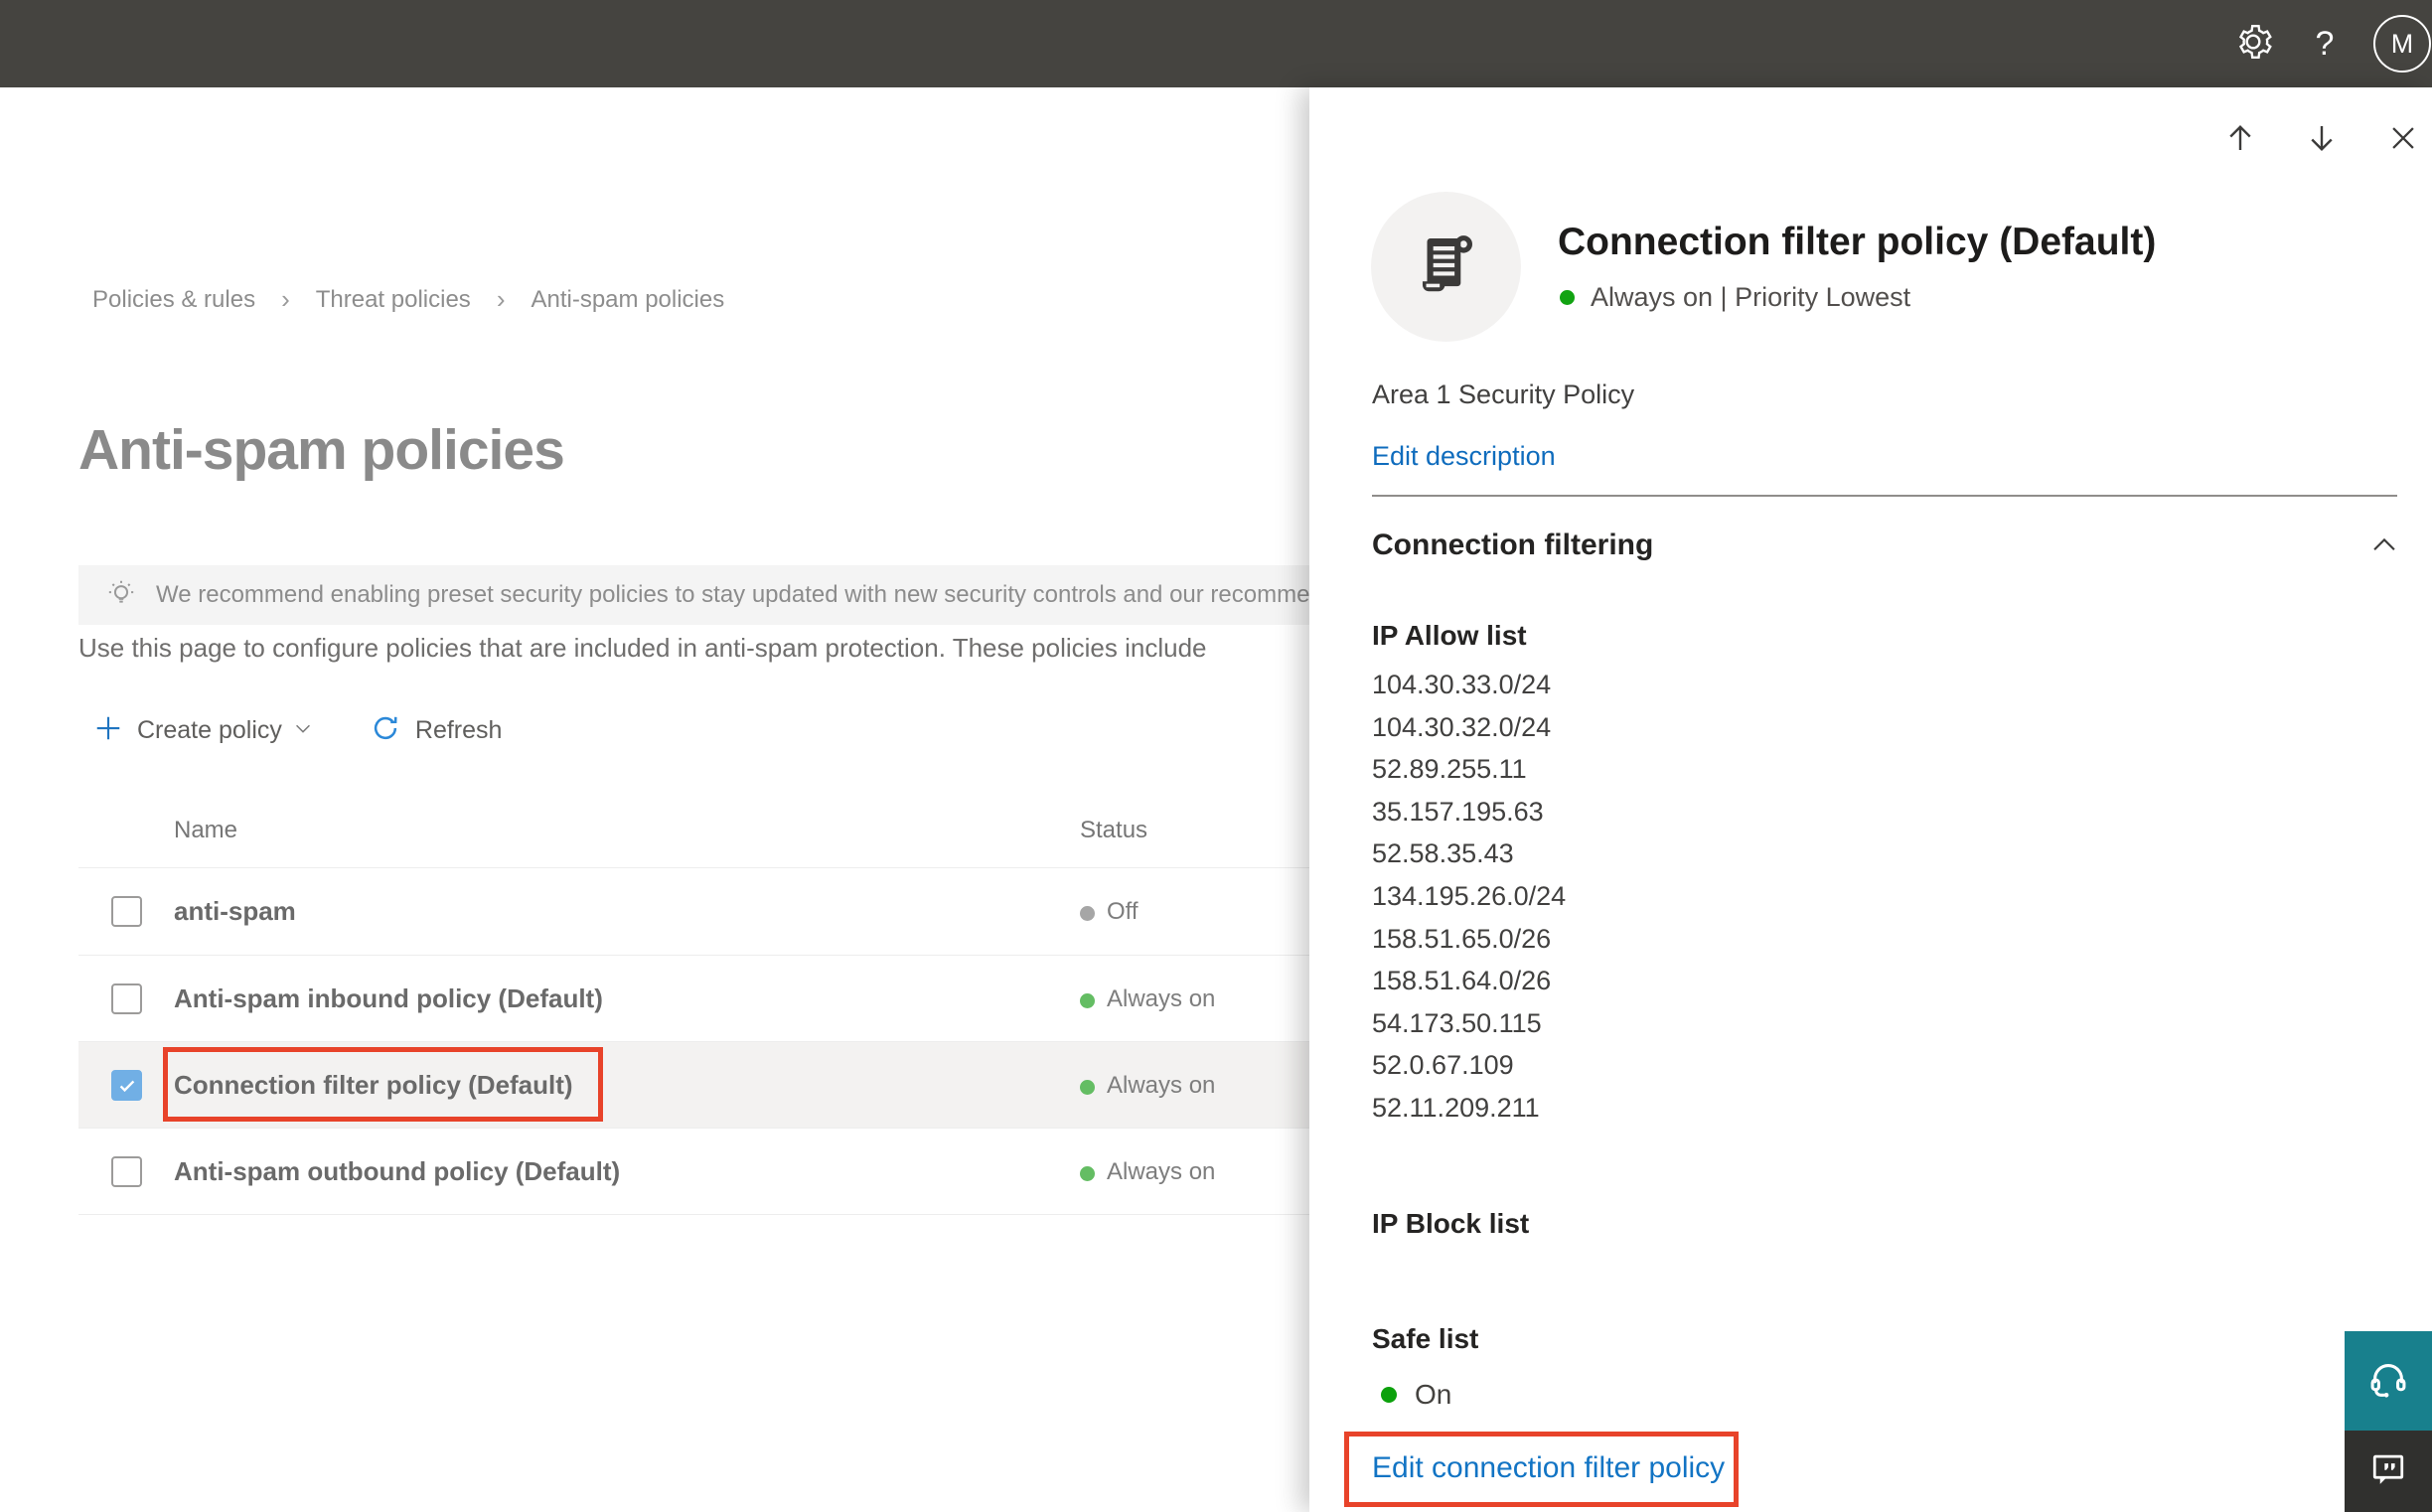 This screenshot has width=2432, height=1512. What do you see at coordinates (458, 729) in the screenshot?
I see `refresh-label: Refresh` at bounding box center [458, 729].